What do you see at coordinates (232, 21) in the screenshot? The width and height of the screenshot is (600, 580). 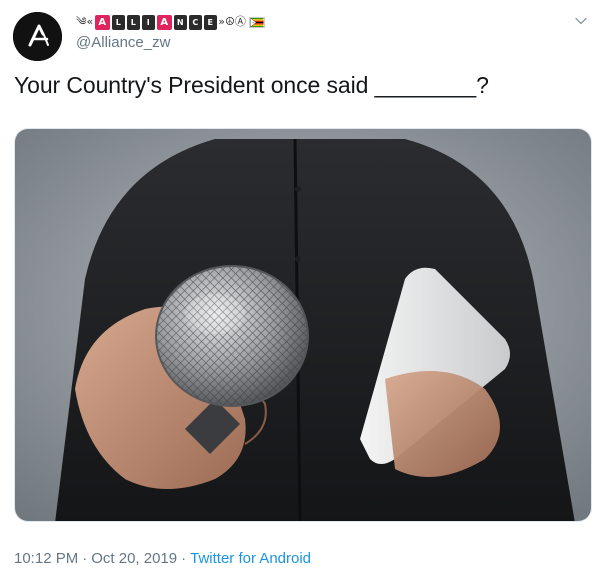 I see `name-suffix: »☮Ⓐ` at bounding box center [232, 21].